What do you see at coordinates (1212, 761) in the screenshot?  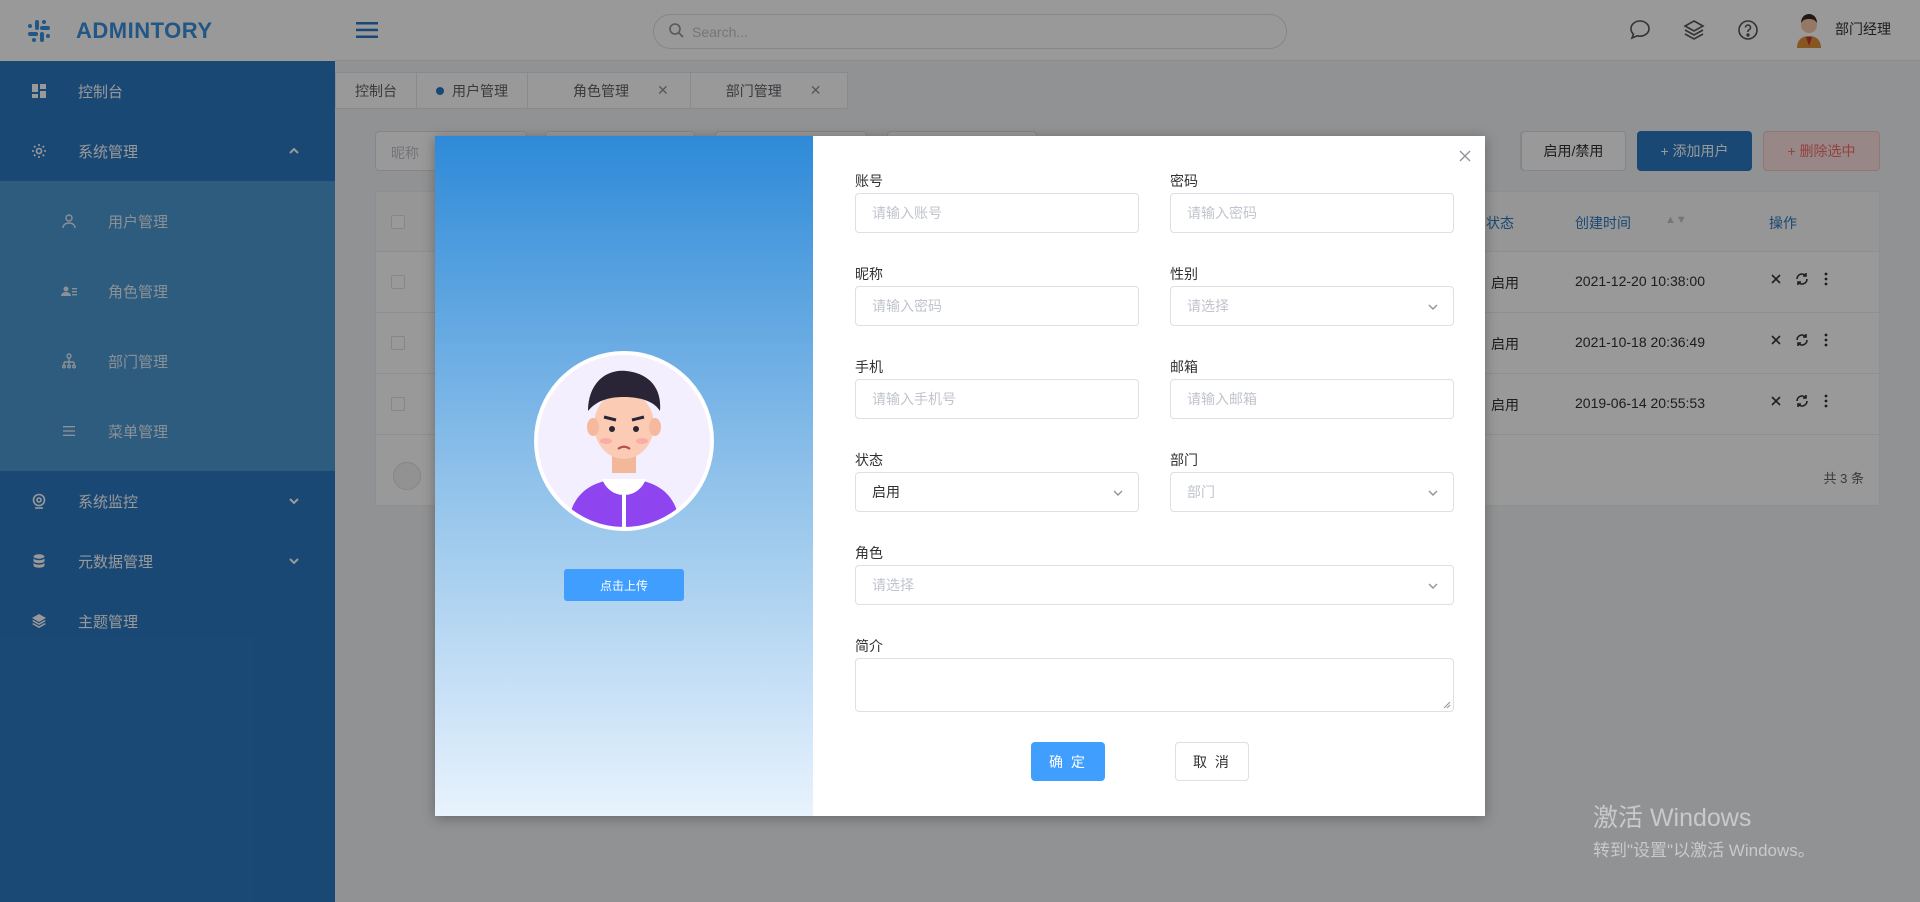 I see `cancel-button: 取 消` at bounding box center [1212, 761].